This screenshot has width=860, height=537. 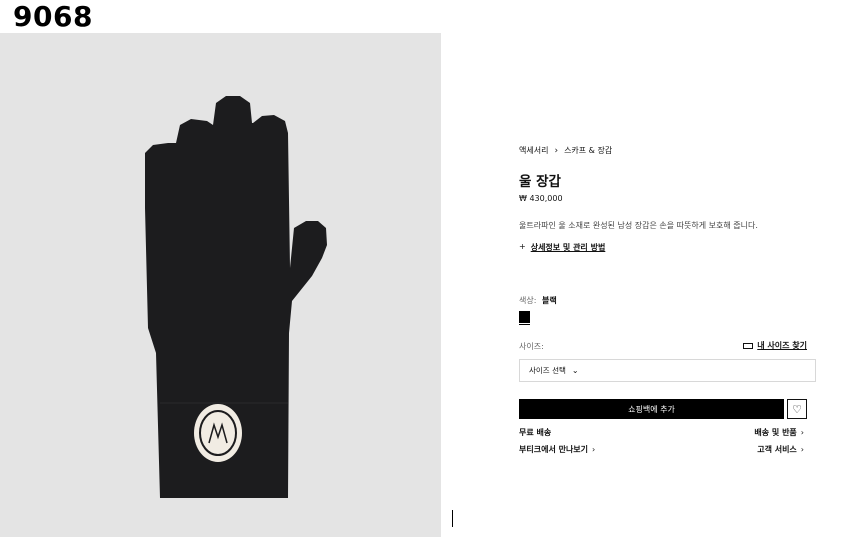 What do you see at coordinates (53, 16) in the screenshot?
I see `page-id: 9068` at bounding box center [53, 16].